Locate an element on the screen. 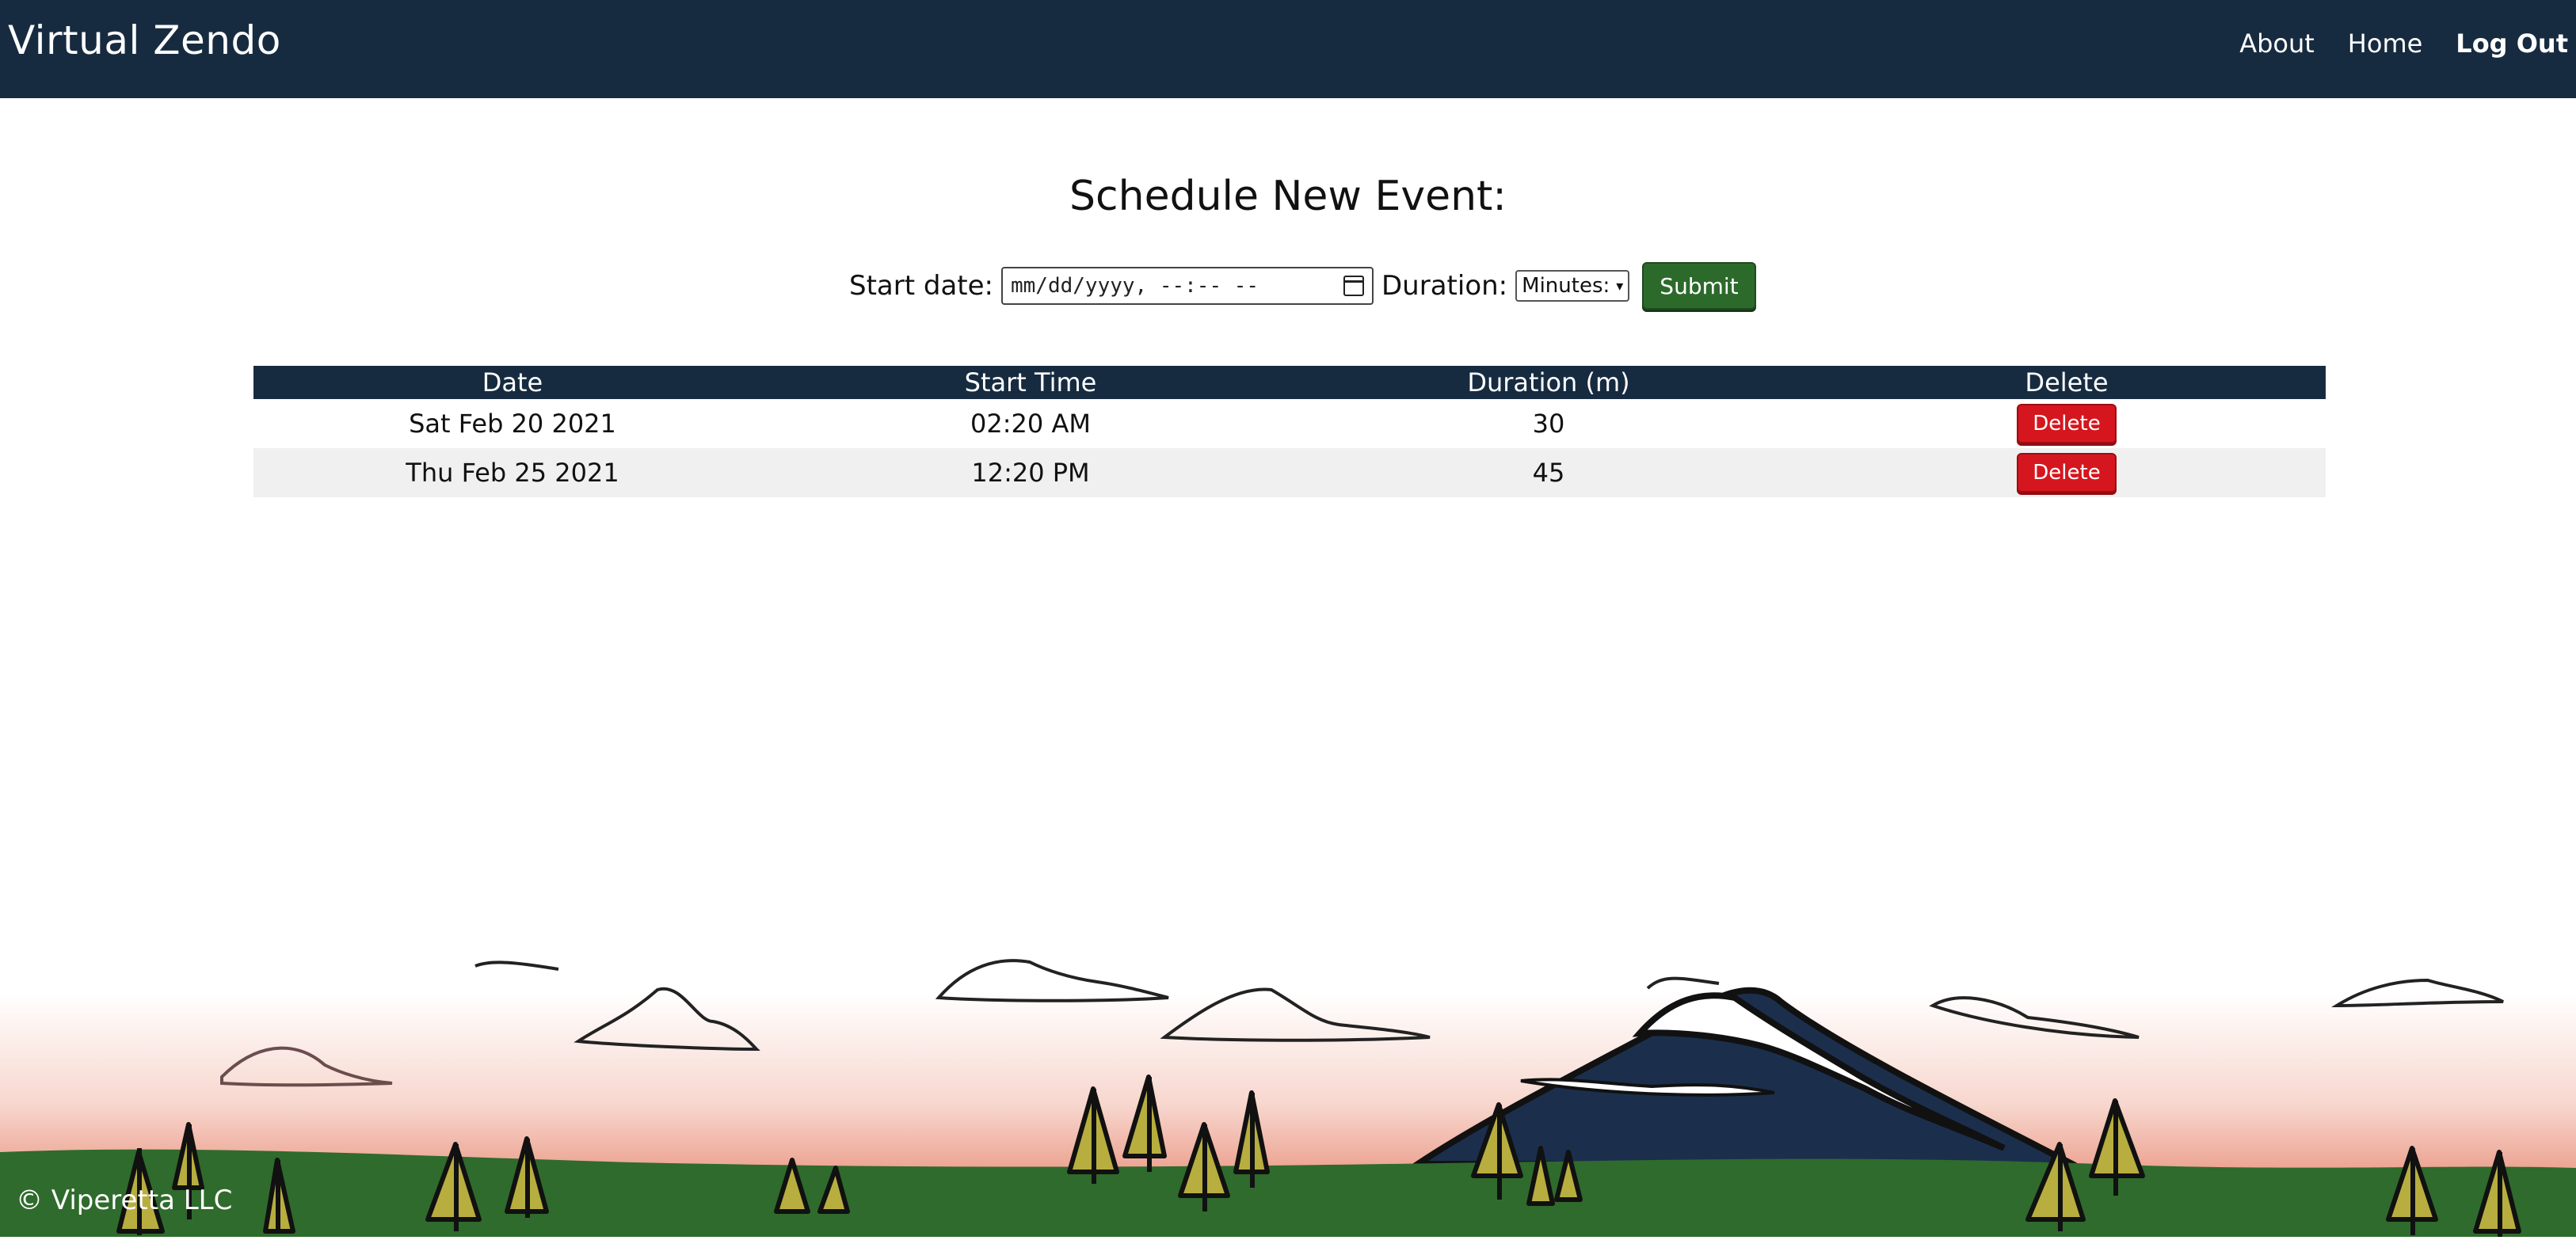 The width and height of the screenshot is (2576, 1240). col-delete-header: Delete is located at coordinates (2067, 382).